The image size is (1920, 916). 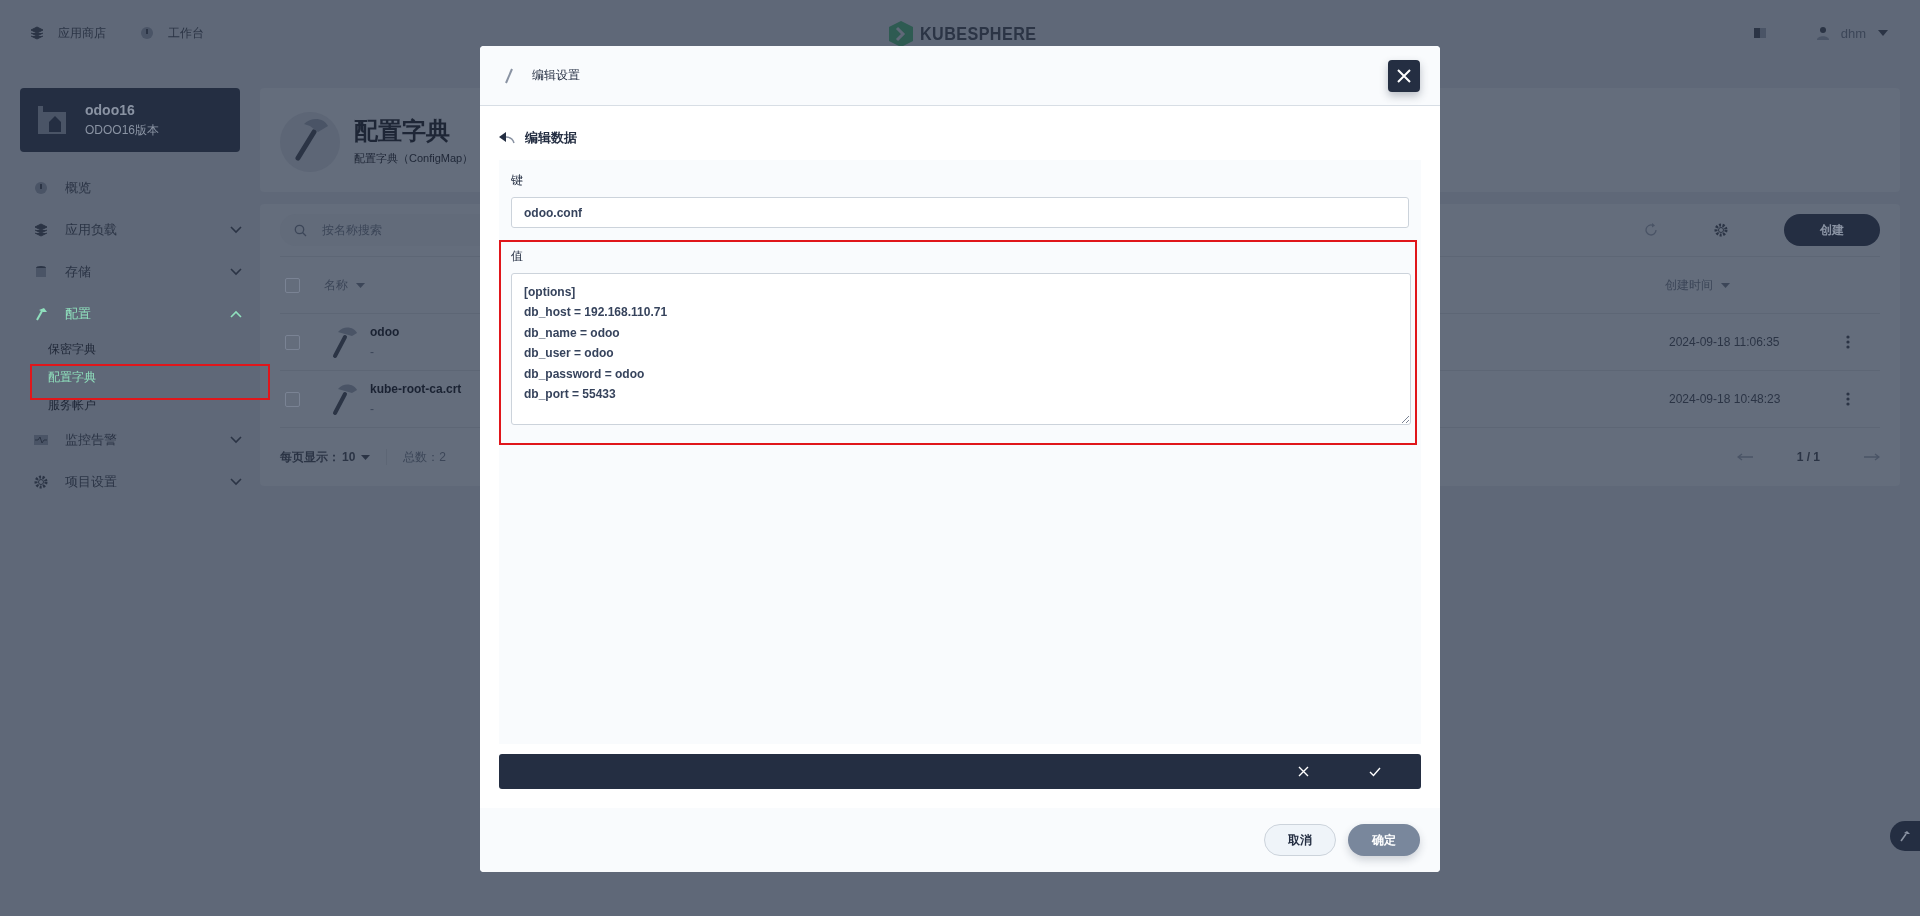 I want to click on resize-grip-icon, so click(x=1405, y=419).